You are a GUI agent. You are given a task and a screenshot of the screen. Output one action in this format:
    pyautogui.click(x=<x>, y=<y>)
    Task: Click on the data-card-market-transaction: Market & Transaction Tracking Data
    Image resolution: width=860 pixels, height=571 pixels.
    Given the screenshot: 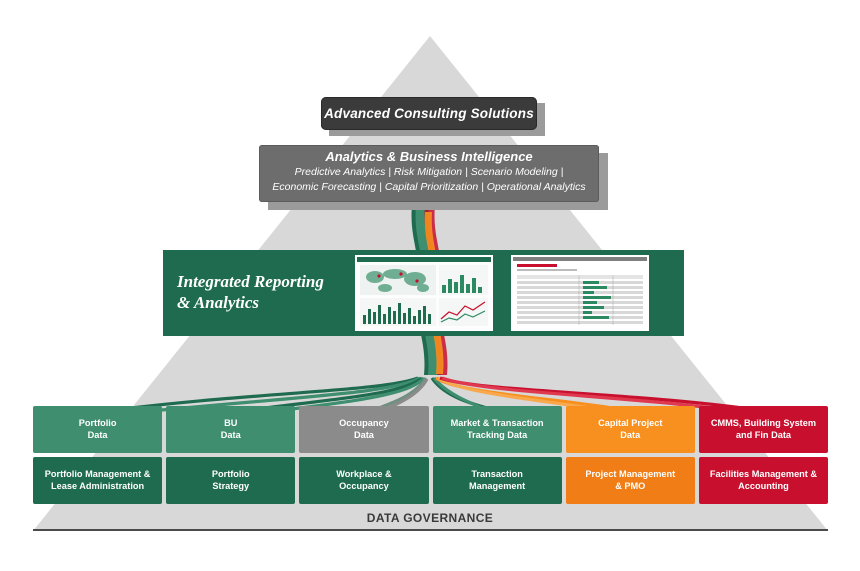 What is the action you would take?
    pyautogui.click(x=497, y=429)
    